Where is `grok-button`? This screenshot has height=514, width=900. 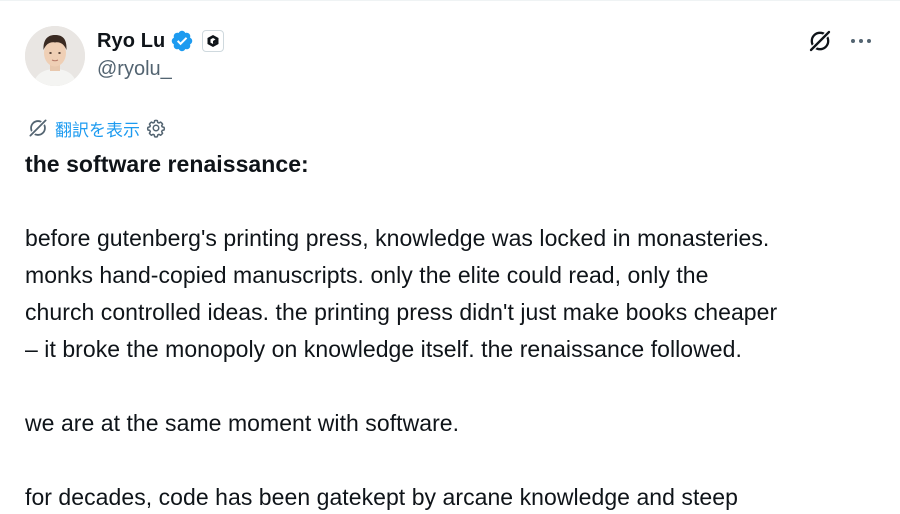
grok-button is located at coordinates (820, 41).